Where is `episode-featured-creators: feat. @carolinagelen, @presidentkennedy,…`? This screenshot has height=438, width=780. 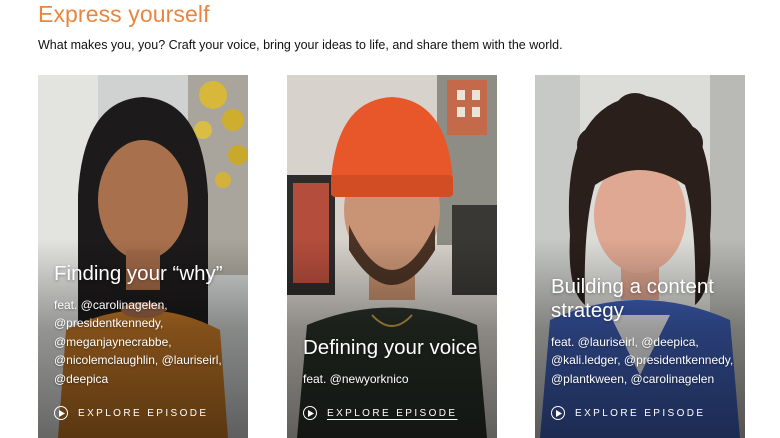 episode-featured-creators: feat. @carolinagelen, @presidentkennedy,… is located at coordinates (138, 341).